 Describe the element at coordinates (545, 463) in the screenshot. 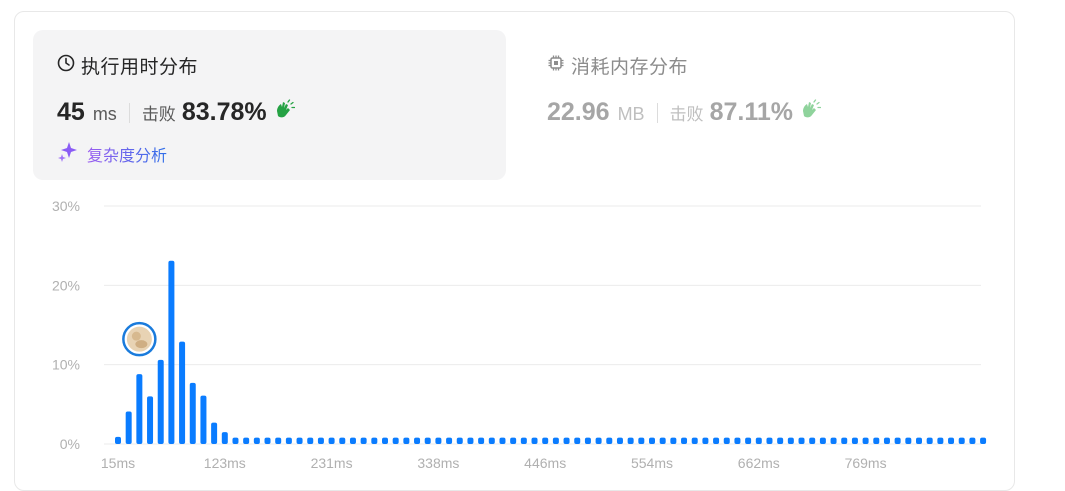

I see `x-tick-label: 446ms` at that location.